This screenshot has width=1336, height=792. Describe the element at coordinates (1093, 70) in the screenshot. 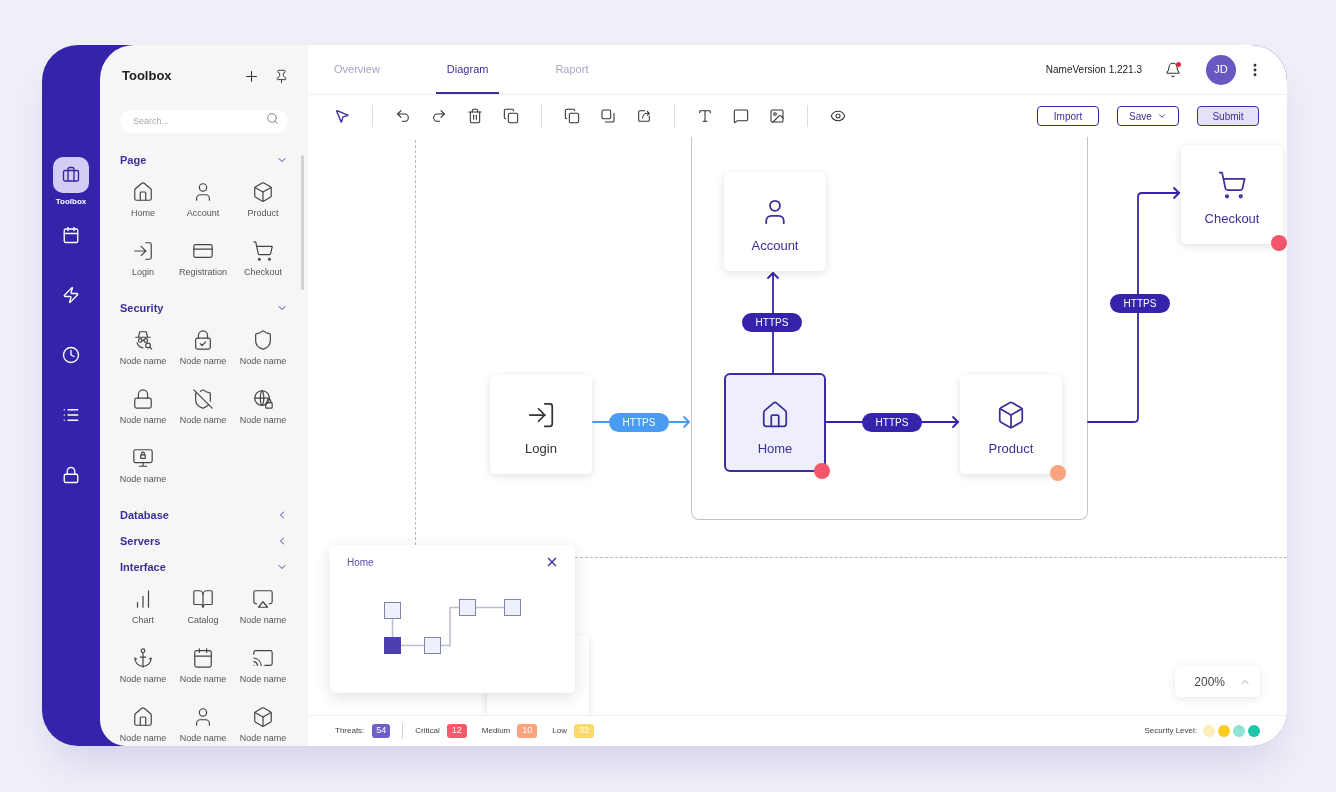

I see `version-text: NameVersion 1.221.3` at that location.